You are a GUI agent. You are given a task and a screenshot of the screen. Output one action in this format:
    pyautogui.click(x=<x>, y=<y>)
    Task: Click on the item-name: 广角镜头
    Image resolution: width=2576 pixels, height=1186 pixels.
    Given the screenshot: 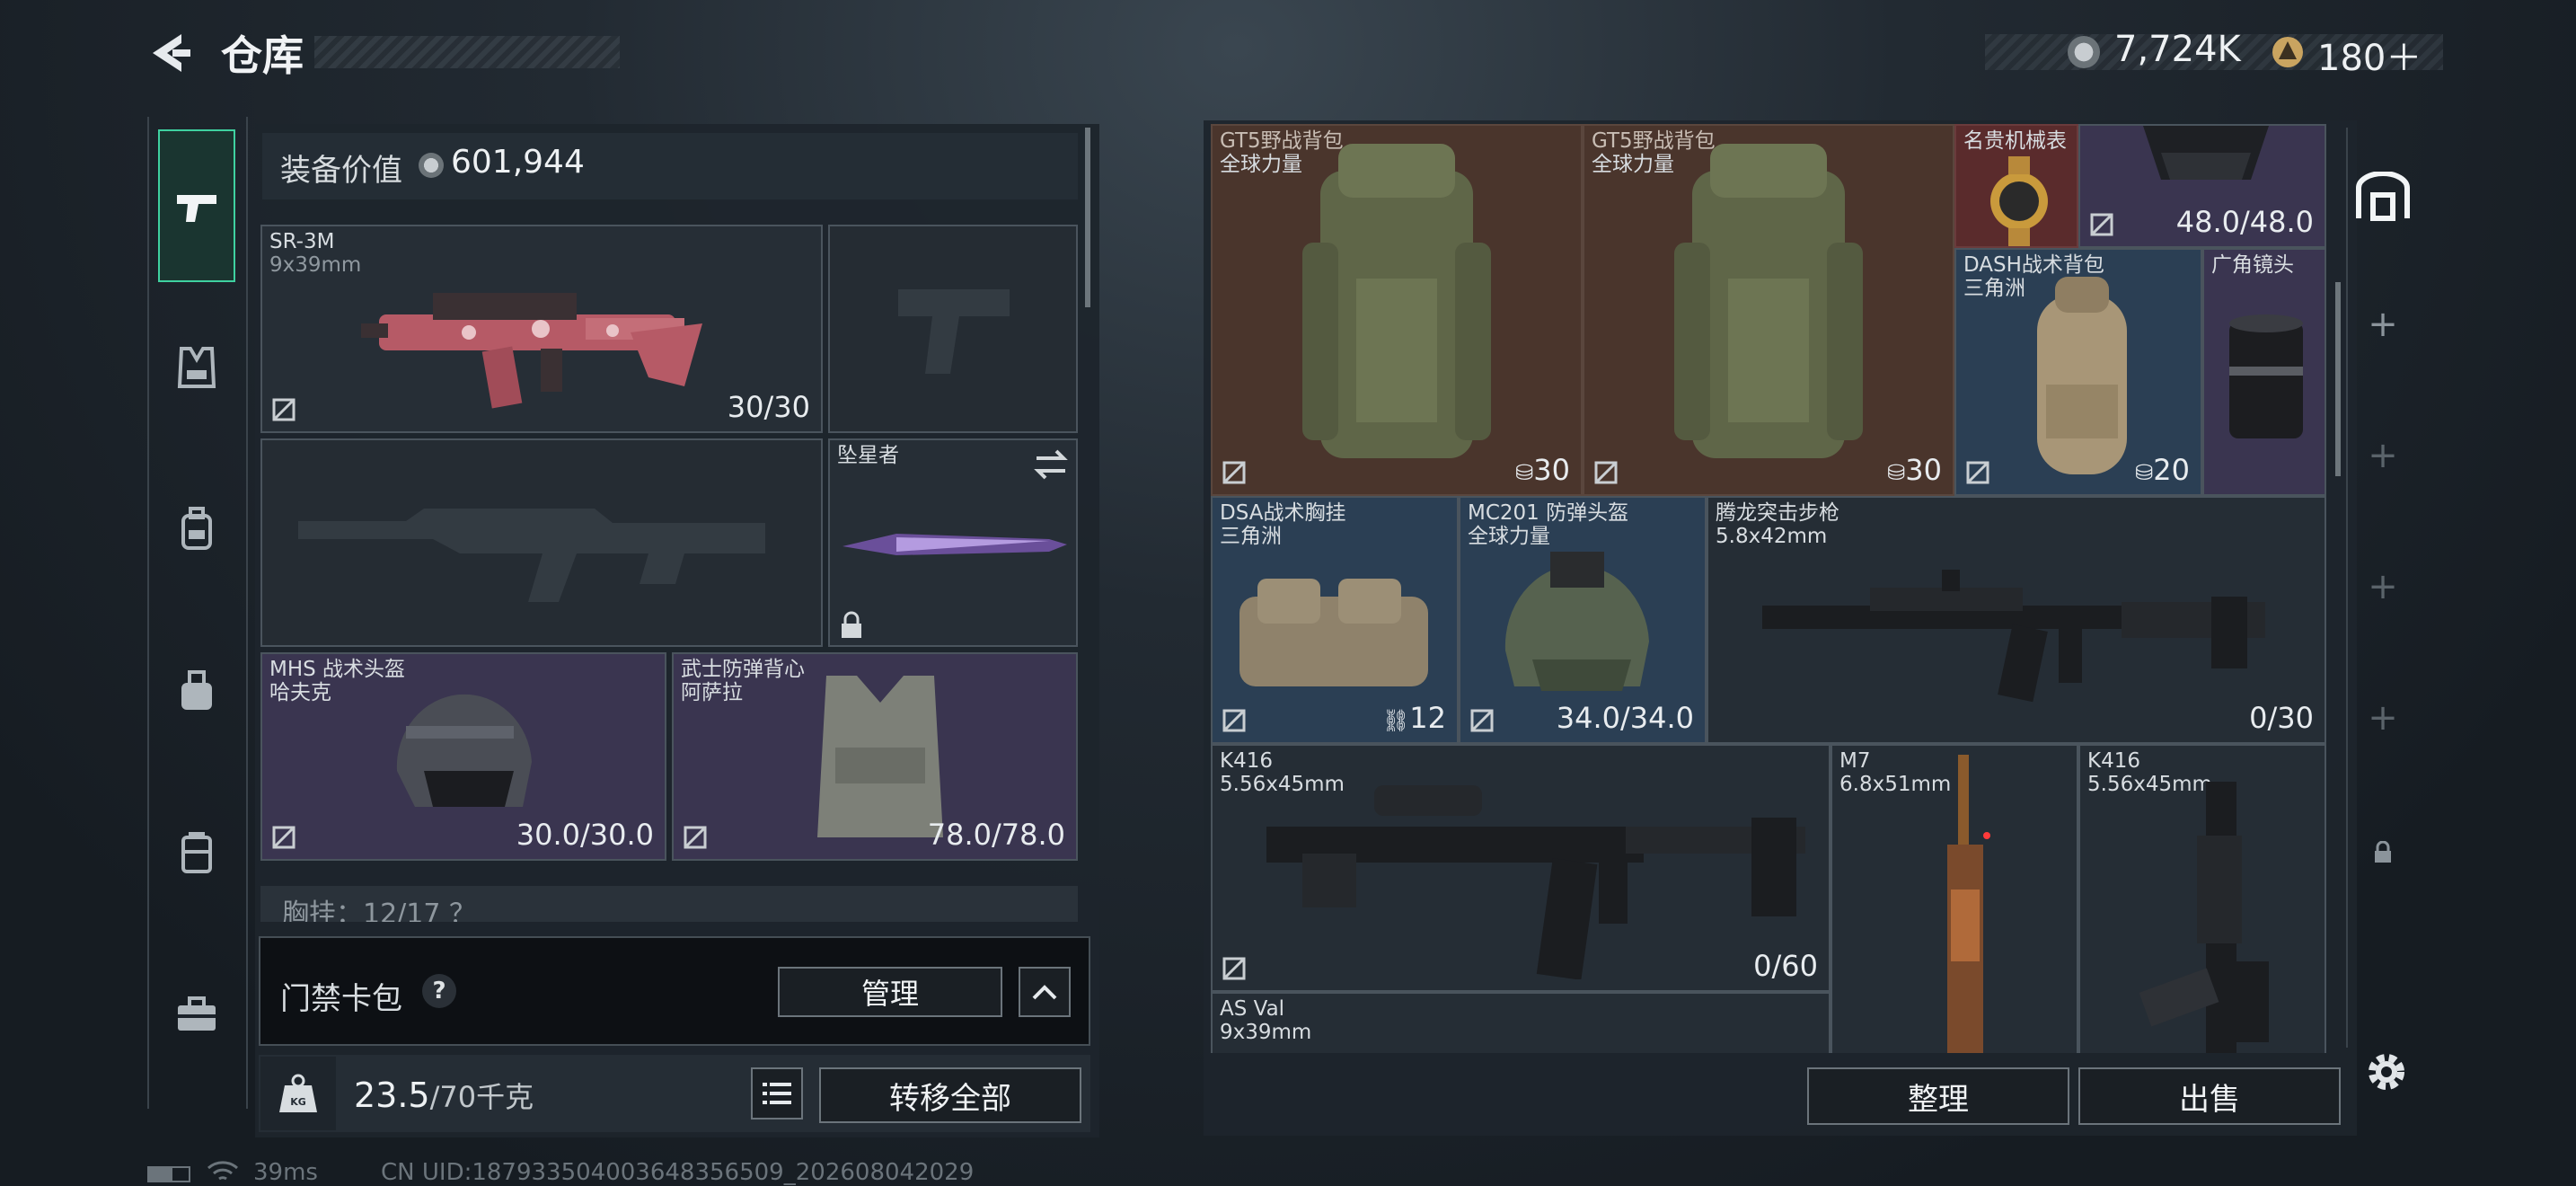 What is the action you would take?
    pyautogui.click(x=2252, y=265)
    